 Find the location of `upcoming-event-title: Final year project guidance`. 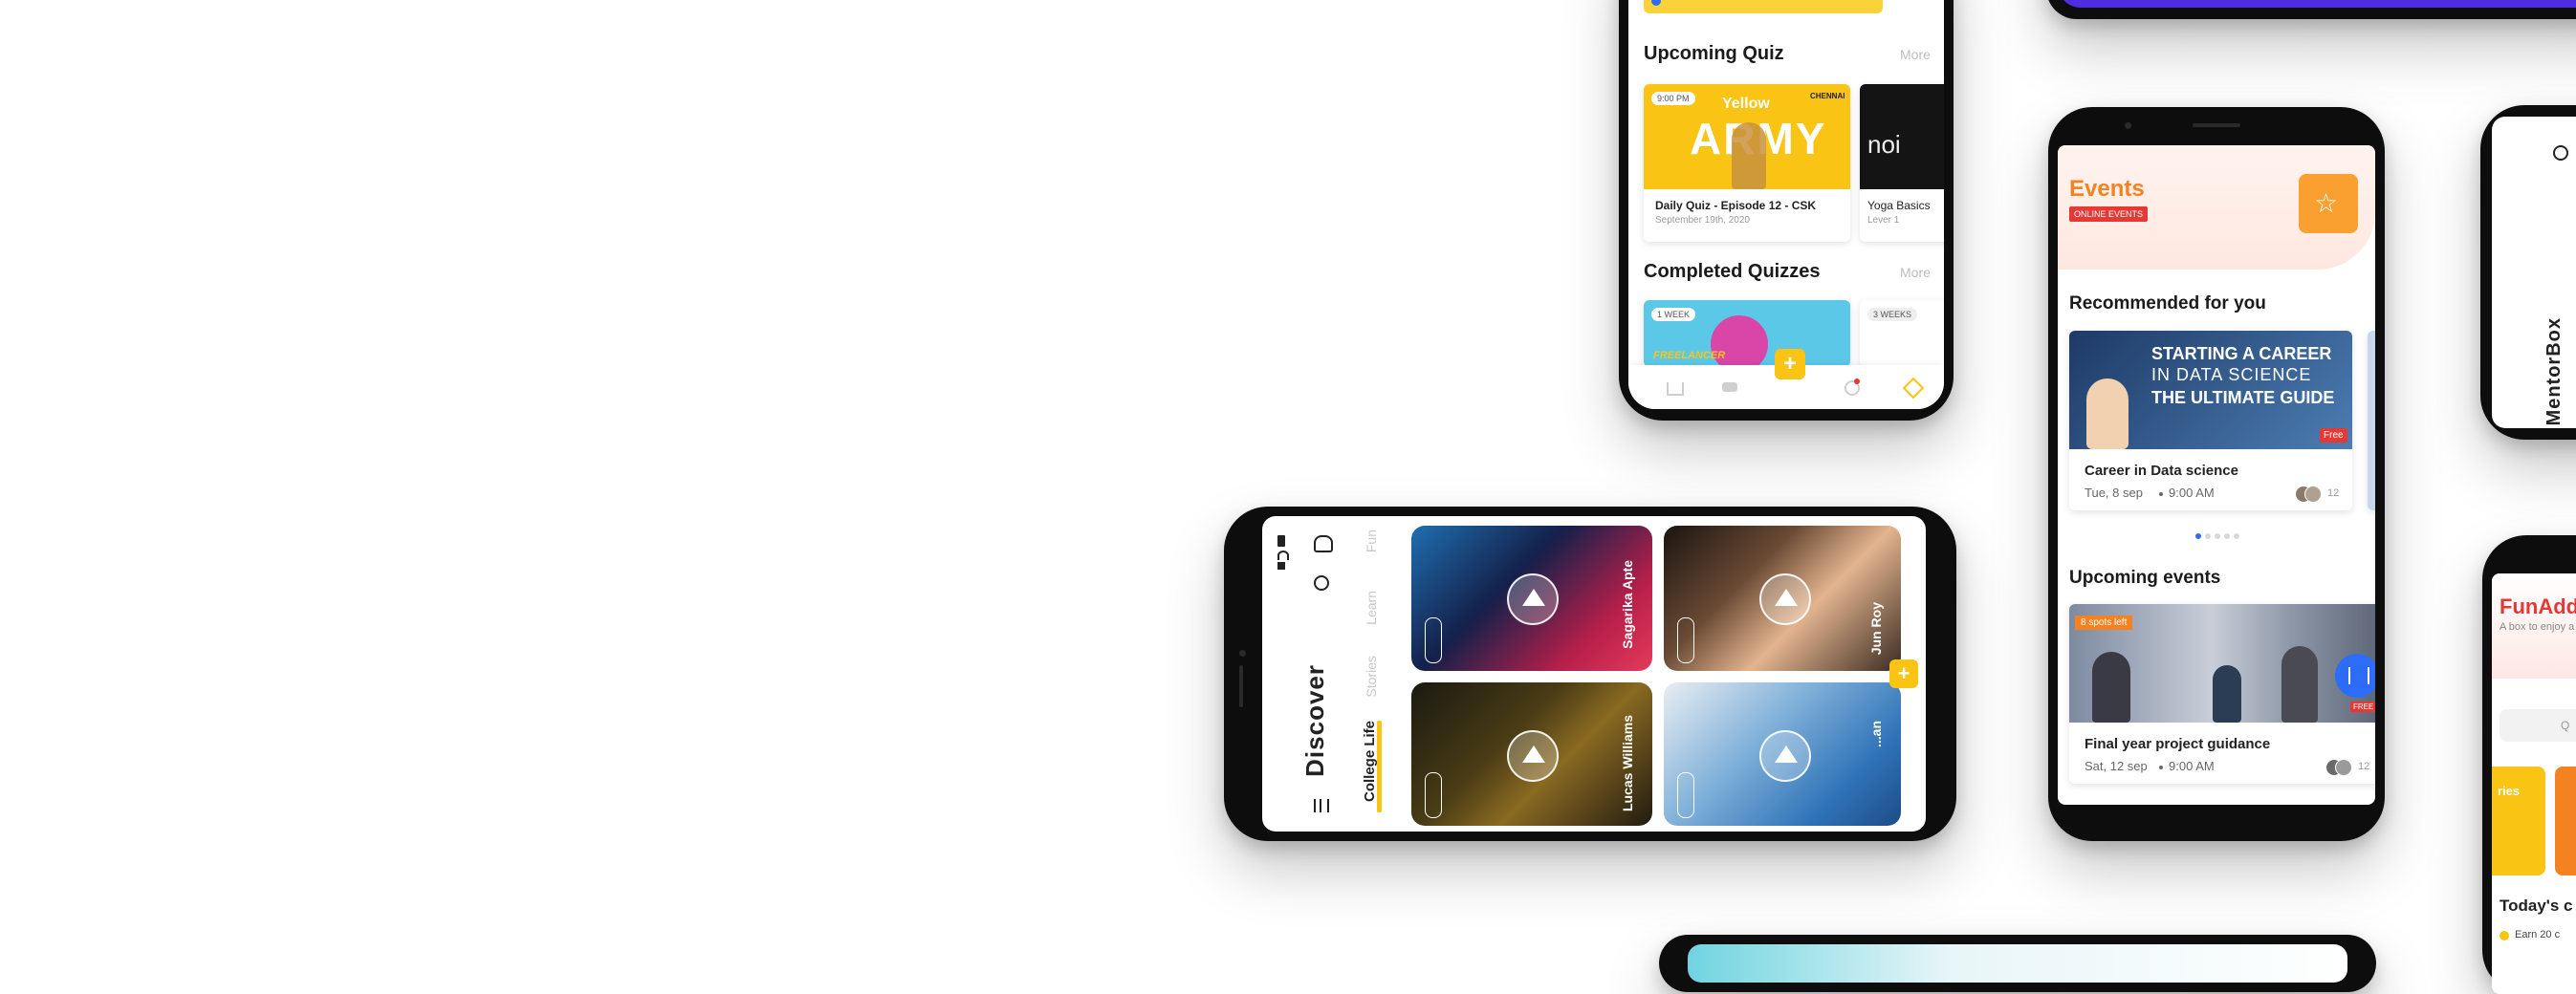

upcoming-event-title: Final year project guidance is located at coordinates (2178, 744).